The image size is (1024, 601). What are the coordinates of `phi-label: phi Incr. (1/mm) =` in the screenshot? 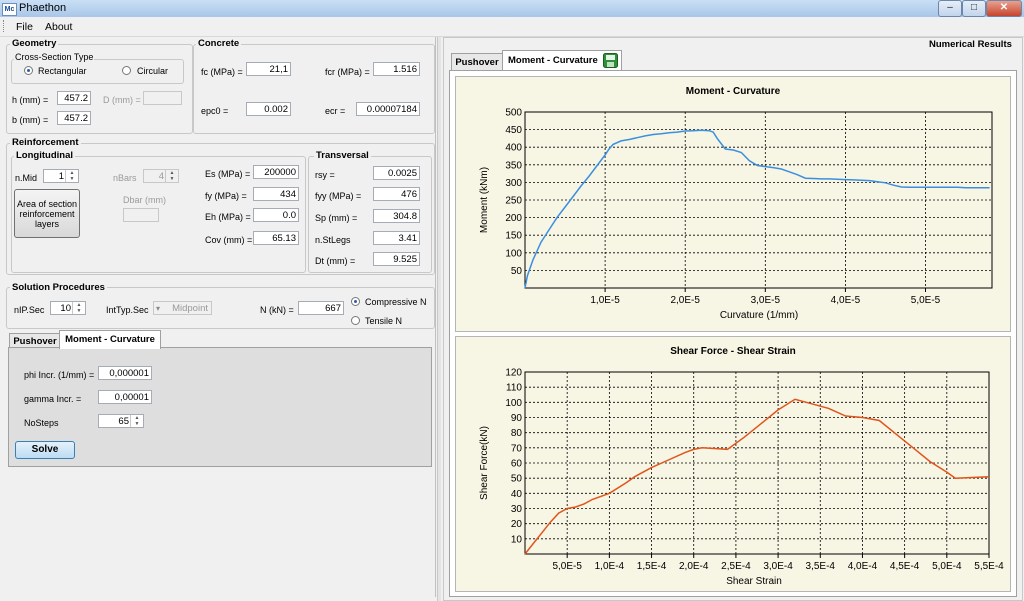 It's located at (59, 375).